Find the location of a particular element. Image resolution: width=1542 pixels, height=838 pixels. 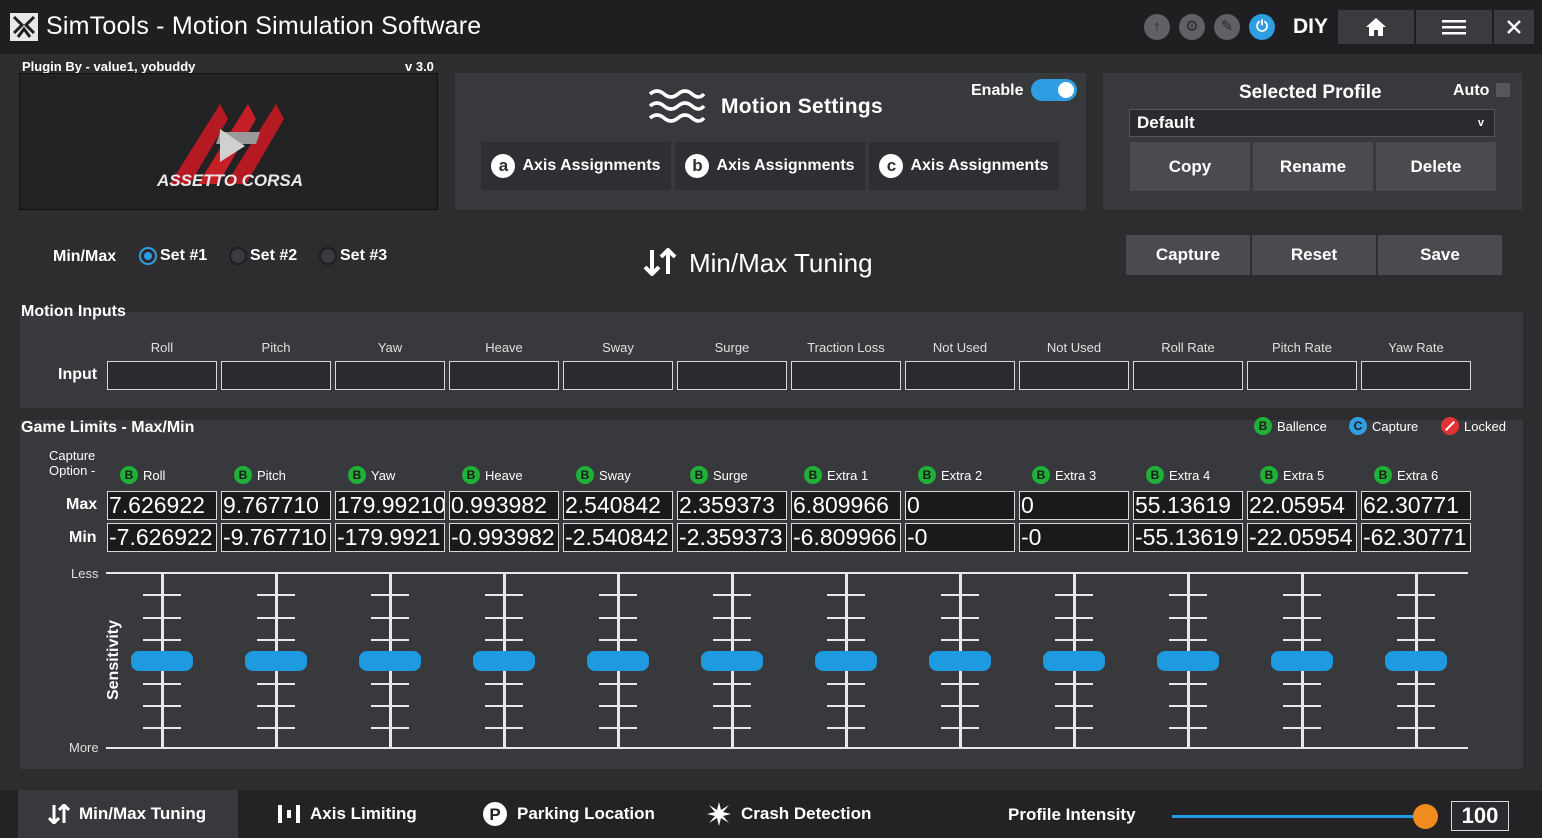

axis-assignments-c-button: c Axis Assignments is located at coordinates (964, 166).